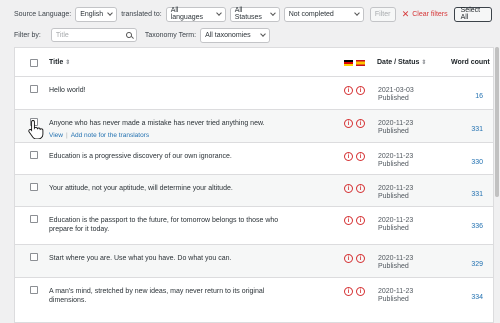  What do you see at coordinates (477, 162) in the screenshot?
I see `row-word-count: 330` at bounding box center [477, 162].